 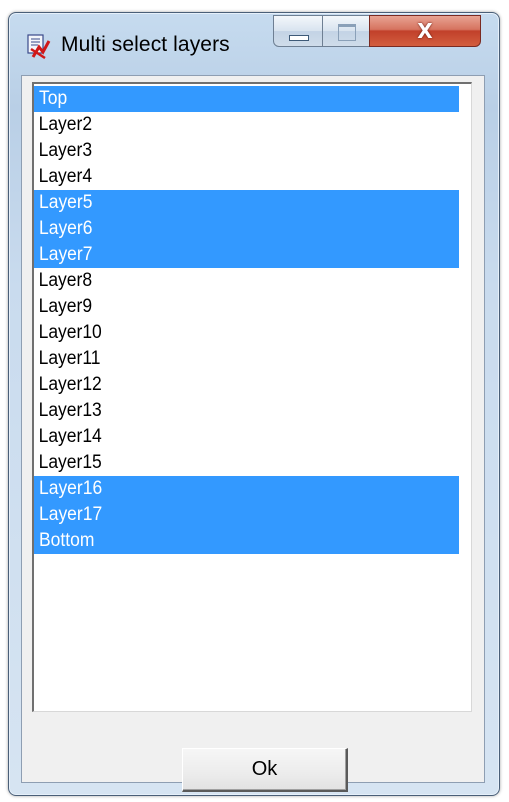 I want to click on ok-button: Ok, so click(x=265, y=770).